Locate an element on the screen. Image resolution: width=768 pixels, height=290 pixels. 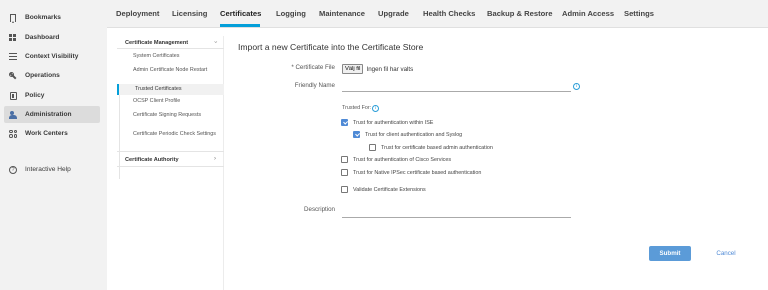
tab-certificates: Certificates is located at coordinates (240, 13).